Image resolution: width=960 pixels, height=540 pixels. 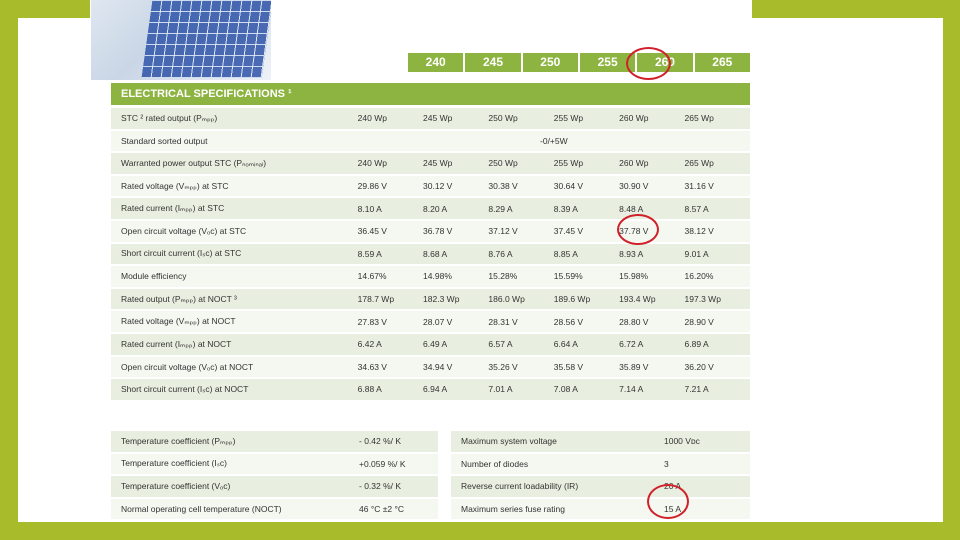 What do you see at coordinates (586, 276) in the screenshot?
I see `cell-value: 15.59%` at bounding box center [586, 276].